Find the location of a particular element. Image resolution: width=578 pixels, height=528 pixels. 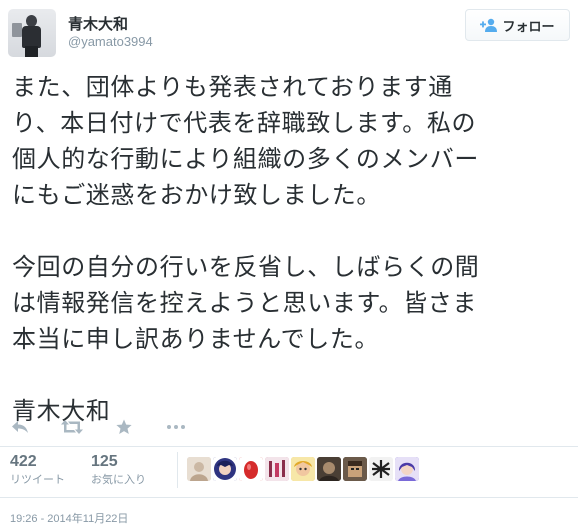

favoriters-list is located at coordinates (304, 469).